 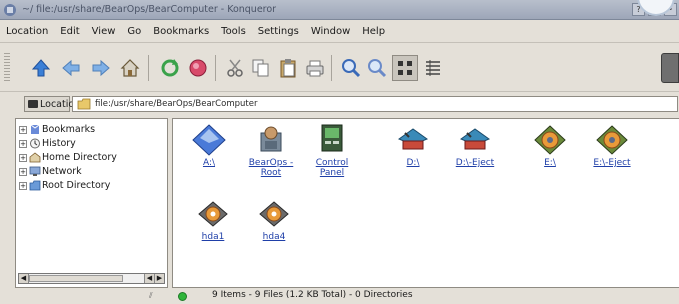 I want to click on tree-item-label: Home Directory, so click(x=79, y=157).